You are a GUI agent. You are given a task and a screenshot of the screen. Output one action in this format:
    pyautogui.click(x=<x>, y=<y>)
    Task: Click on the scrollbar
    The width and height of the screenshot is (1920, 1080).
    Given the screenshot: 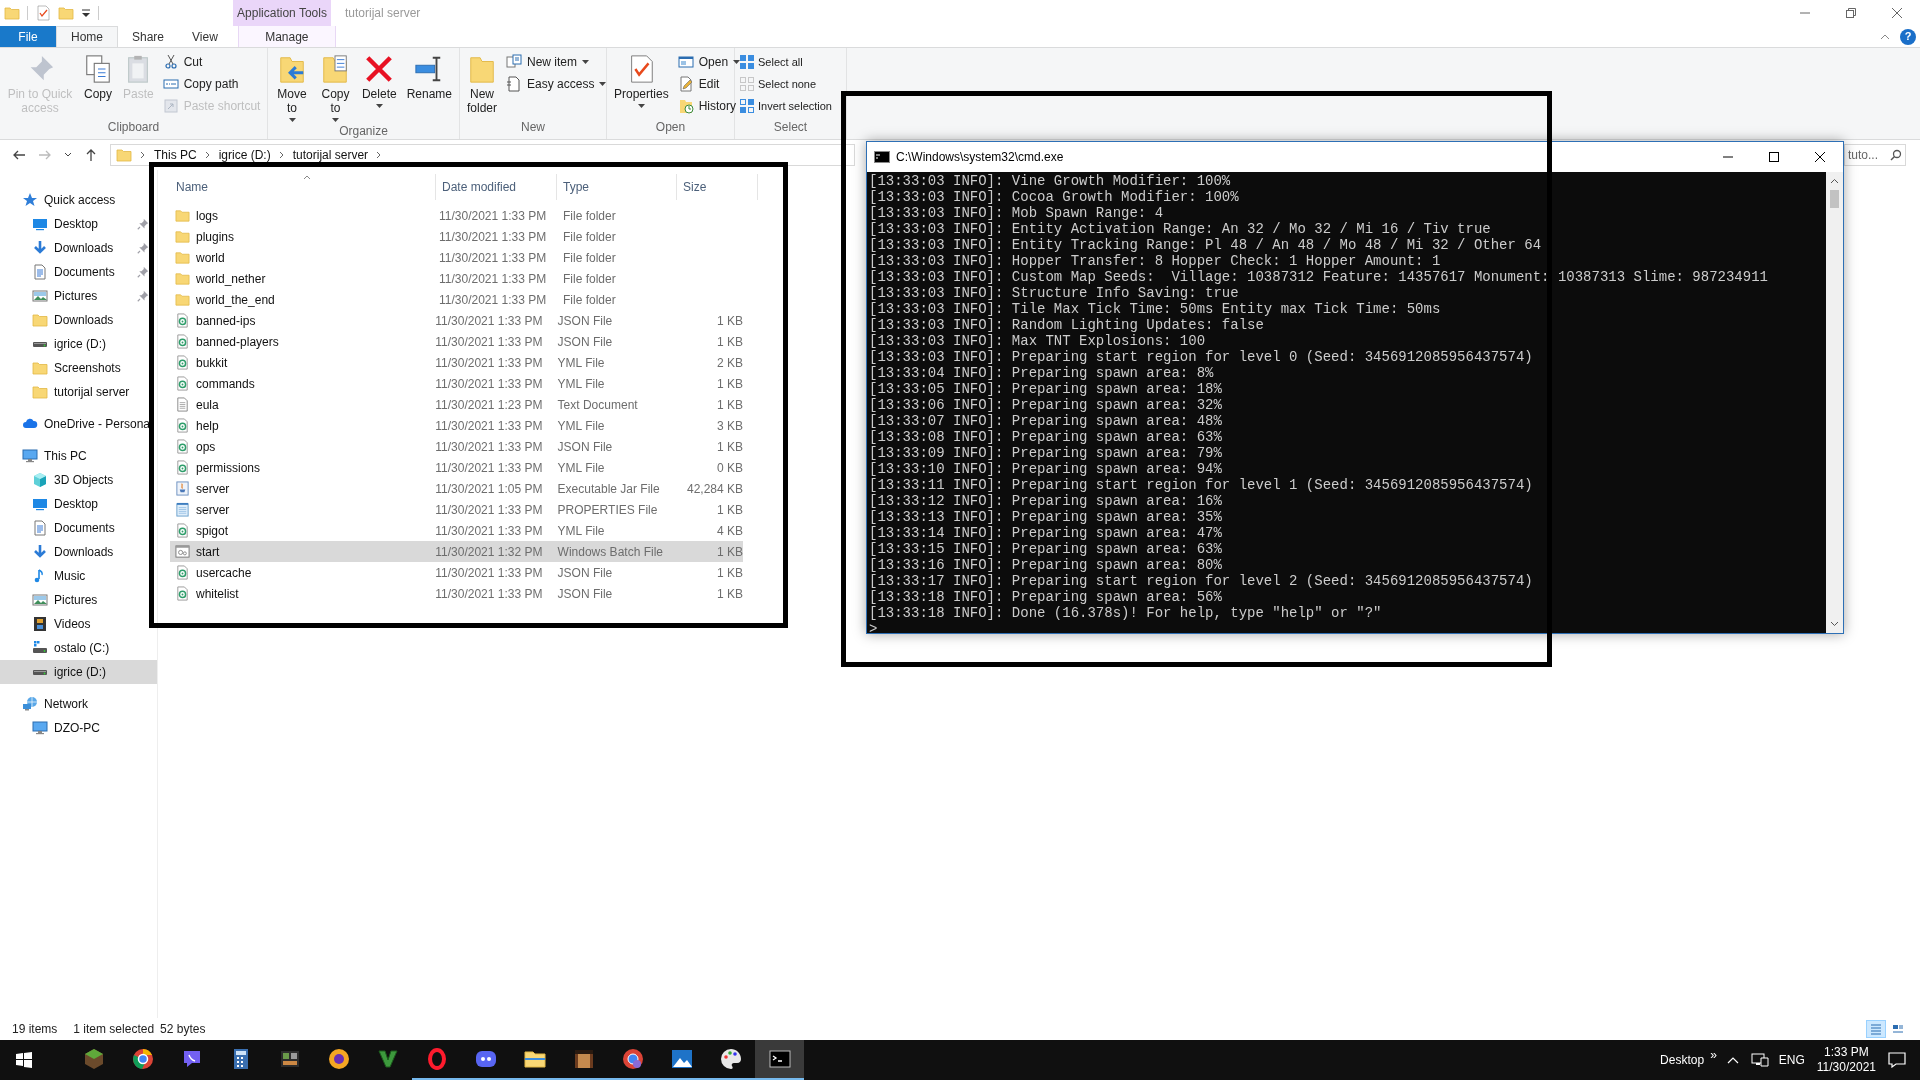 What is the action you would take?
    pyautogui.click(x=1834, y=402)
    